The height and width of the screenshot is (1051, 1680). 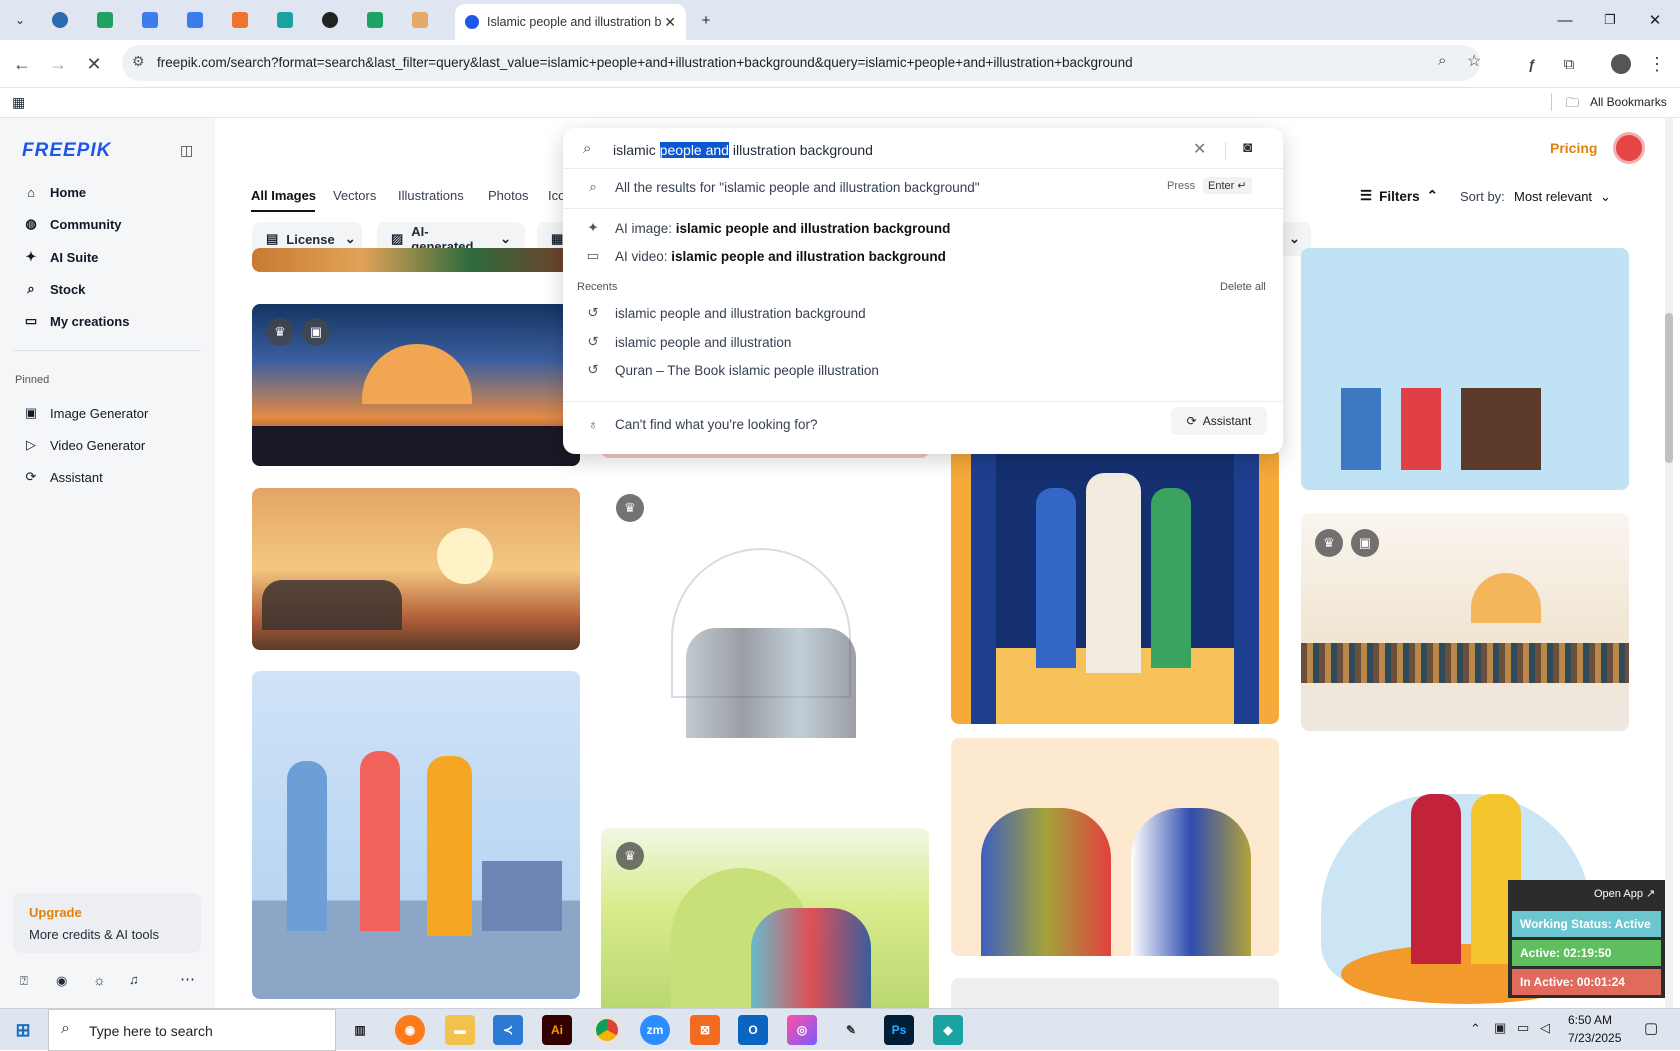 What do you see at coordinates (765, 918) in the screenshot?
I see `image-card-green-mosque: ♛` at bounding box center [765, 918].